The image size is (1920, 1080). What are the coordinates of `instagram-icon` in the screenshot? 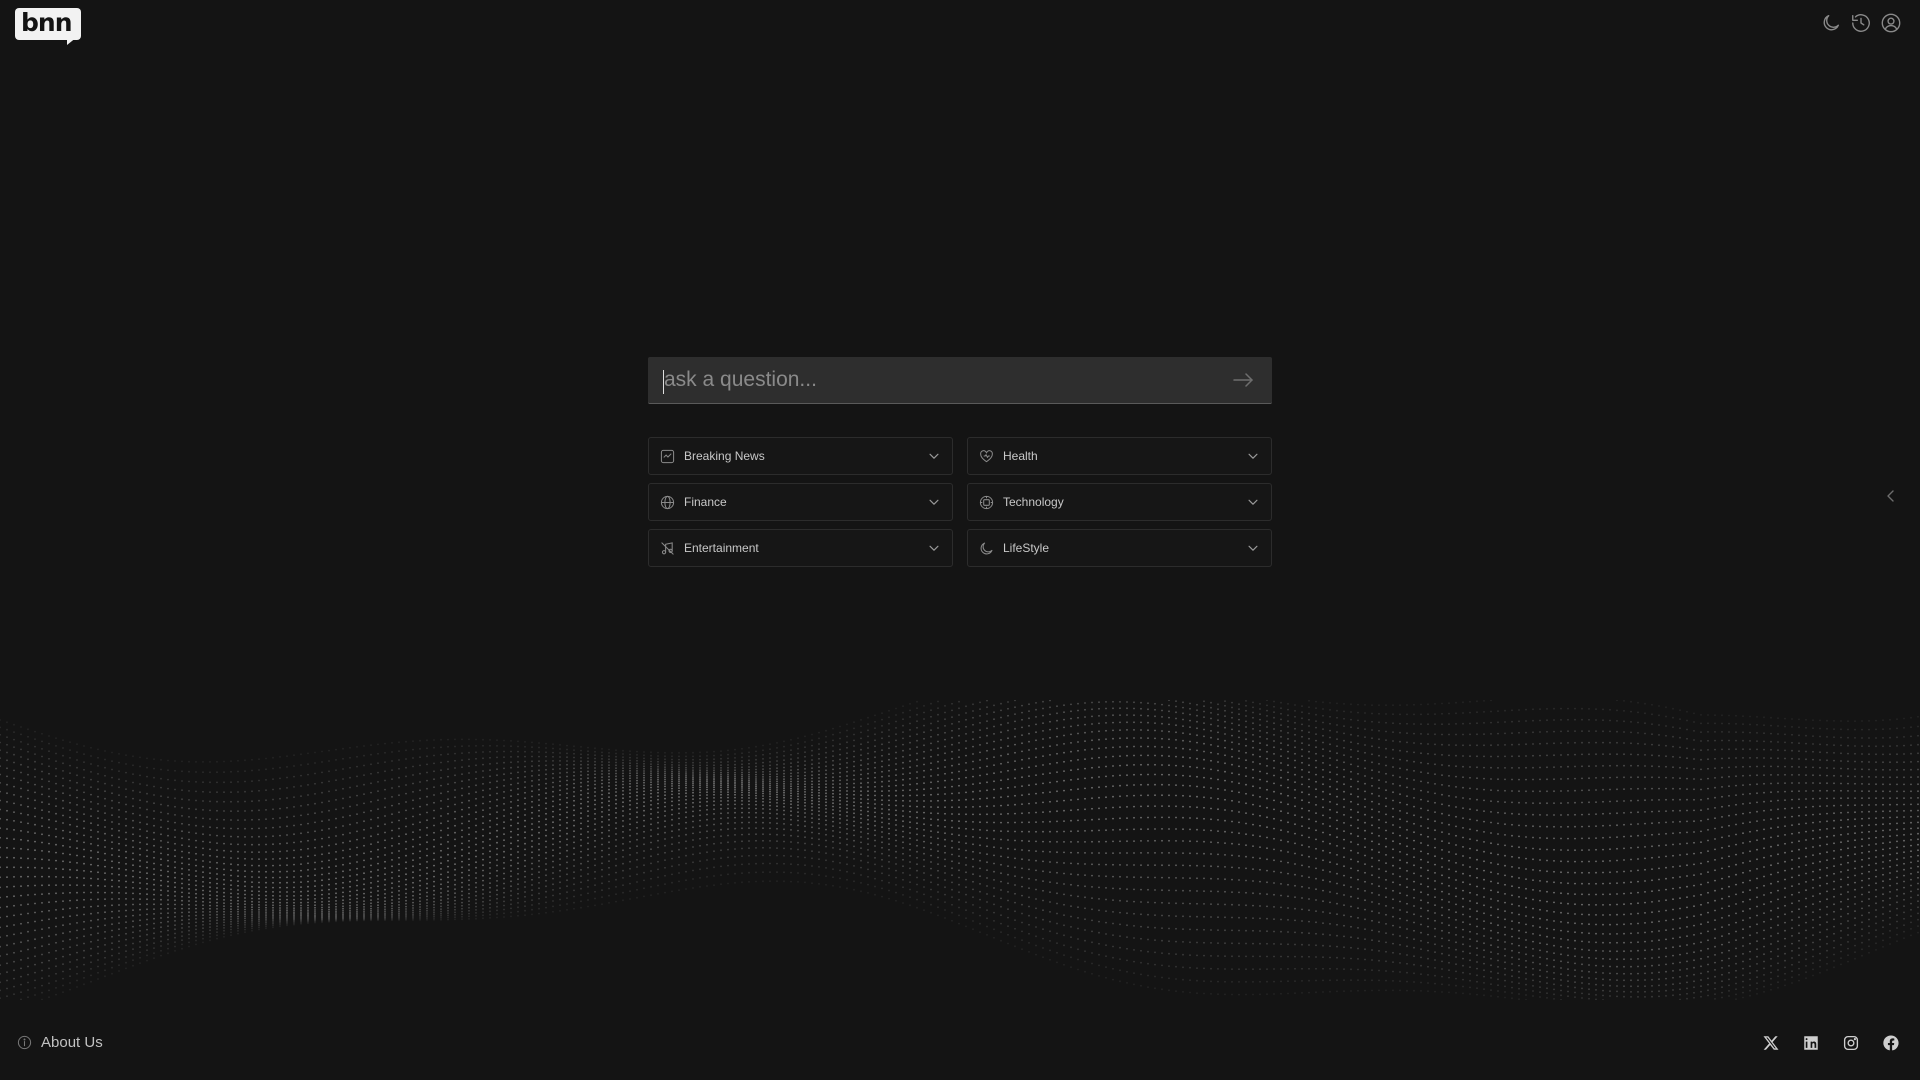 It's located at (1851, 1043).